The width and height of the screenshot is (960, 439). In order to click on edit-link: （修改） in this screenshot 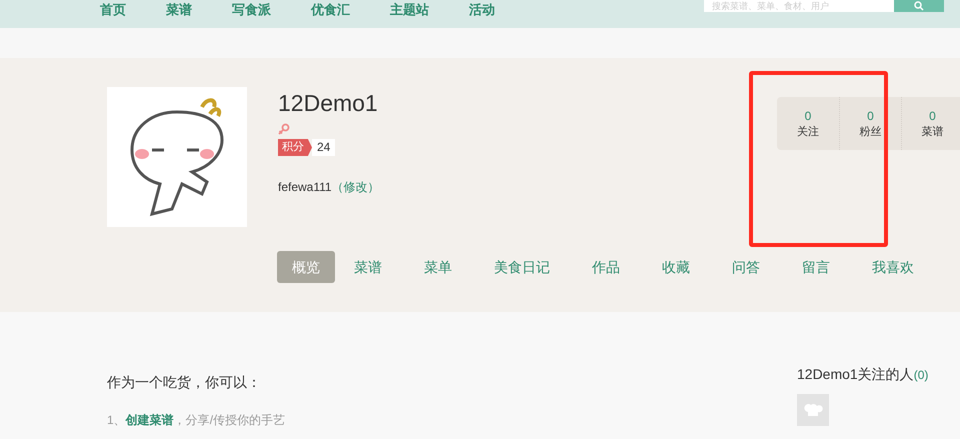, I will do `click(356, 187)`.